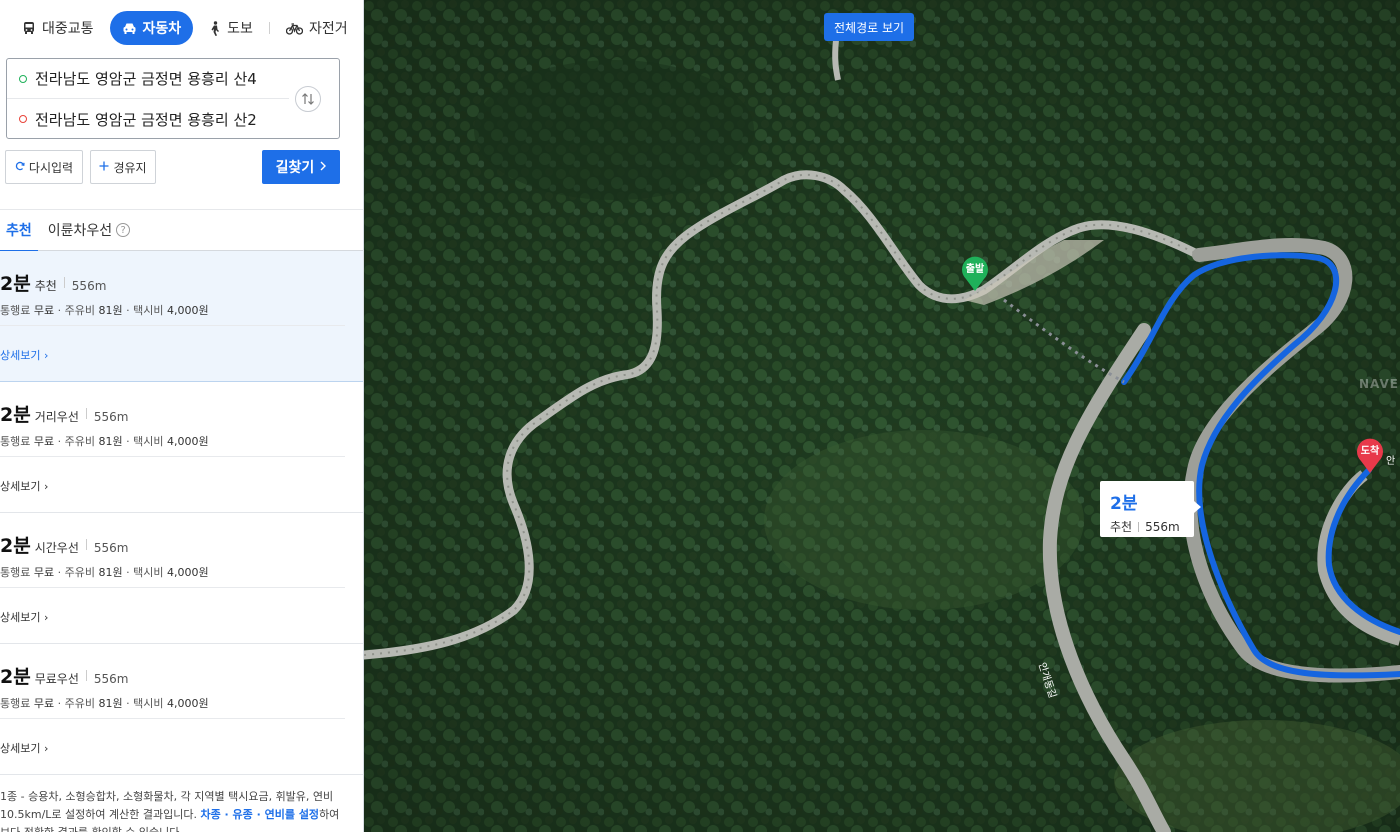  What do you see at coordinates (80, 231) in the screenshot?
I see `tab-motorcycle-label: 이륜차우선` at bounding box center [80, 231].